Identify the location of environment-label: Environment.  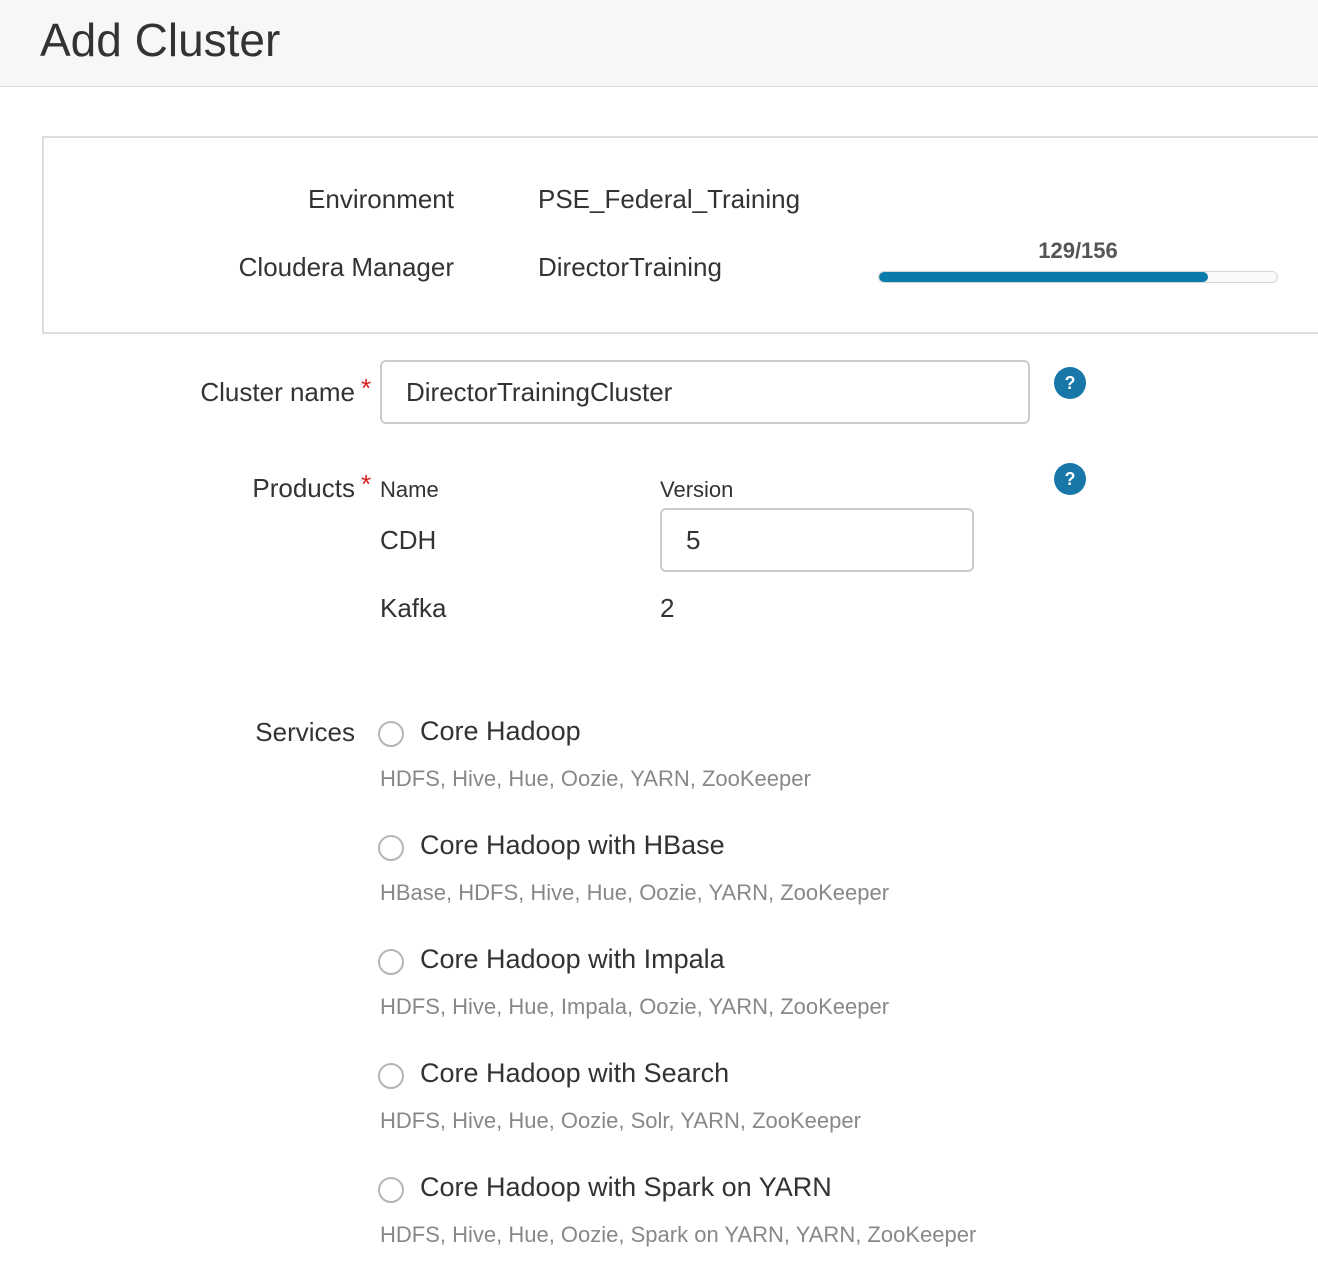
(381, 199).